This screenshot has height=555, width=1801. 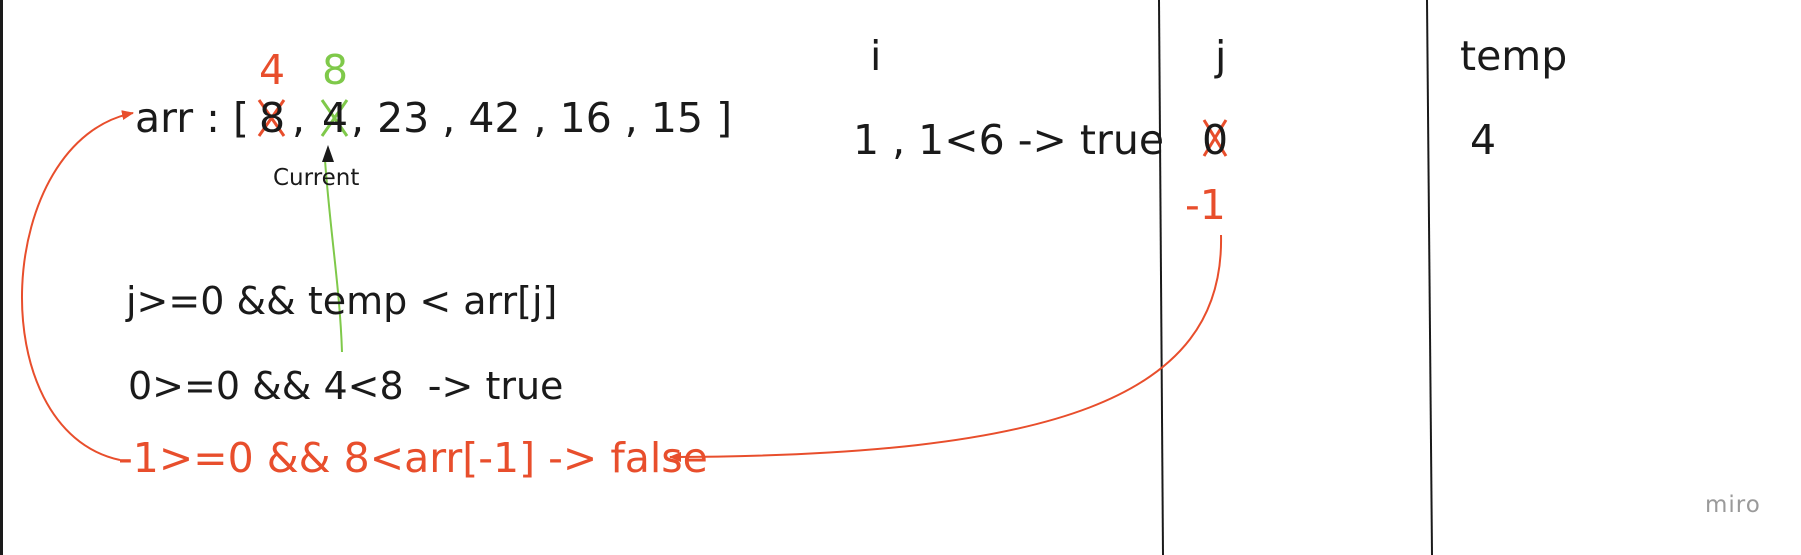 What do you see at coordinates (272, 70) in the screenshot?
I see `array-item1-new: 4` at bounding box center [272, 70].